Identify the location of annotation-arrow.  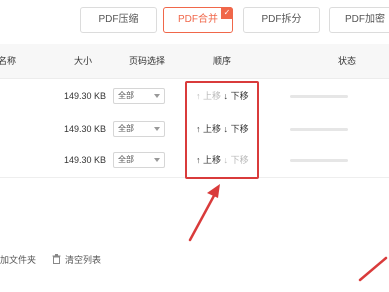
(204, 213).